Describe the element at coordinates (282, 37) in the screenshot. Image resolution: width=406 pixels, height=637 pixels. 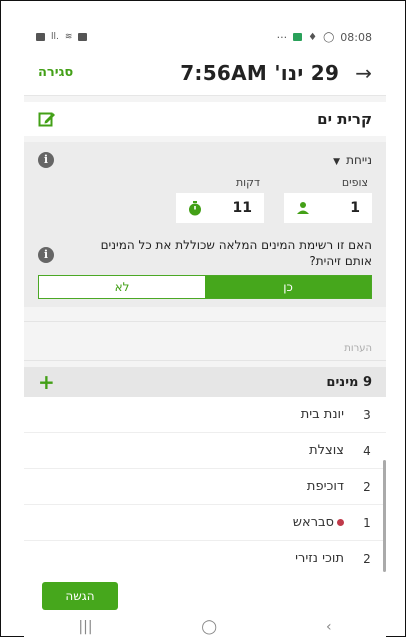
I see `more-dots: ···` at that location.